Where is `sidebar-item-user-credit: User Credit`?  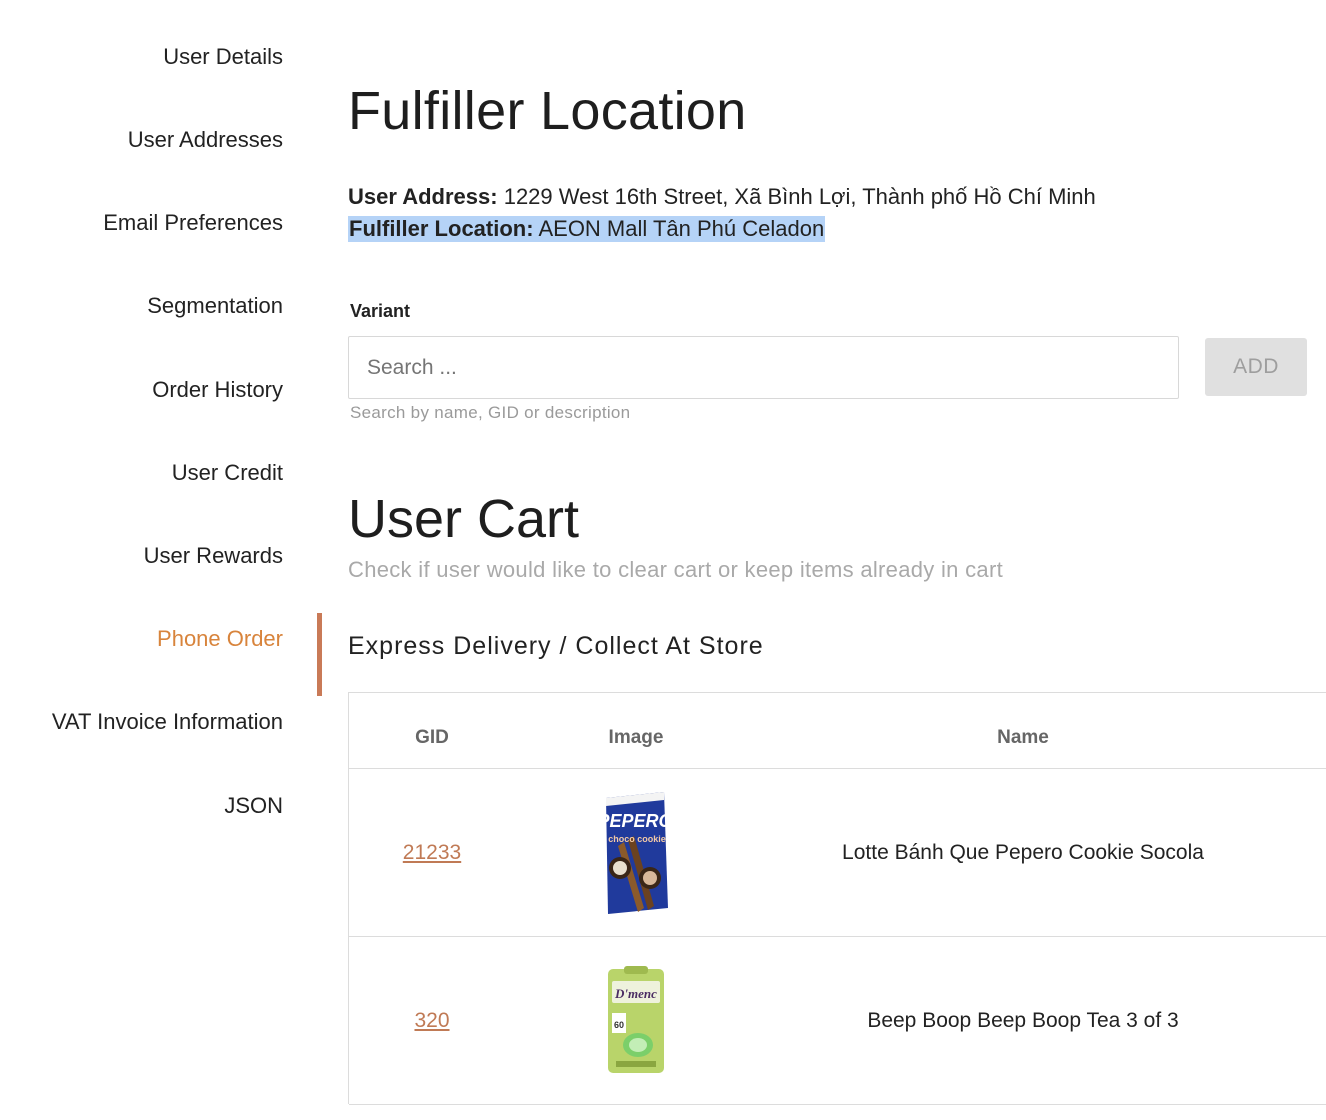 sidebar-item-user-credit: User Credit is located at coordinates (161, 501).